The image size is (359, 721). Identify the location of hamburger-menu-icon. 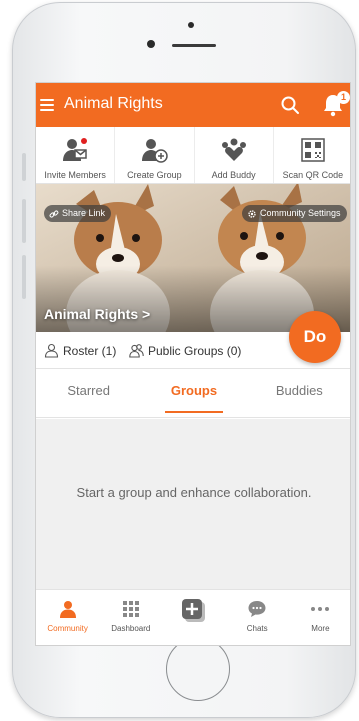
(47, 105).